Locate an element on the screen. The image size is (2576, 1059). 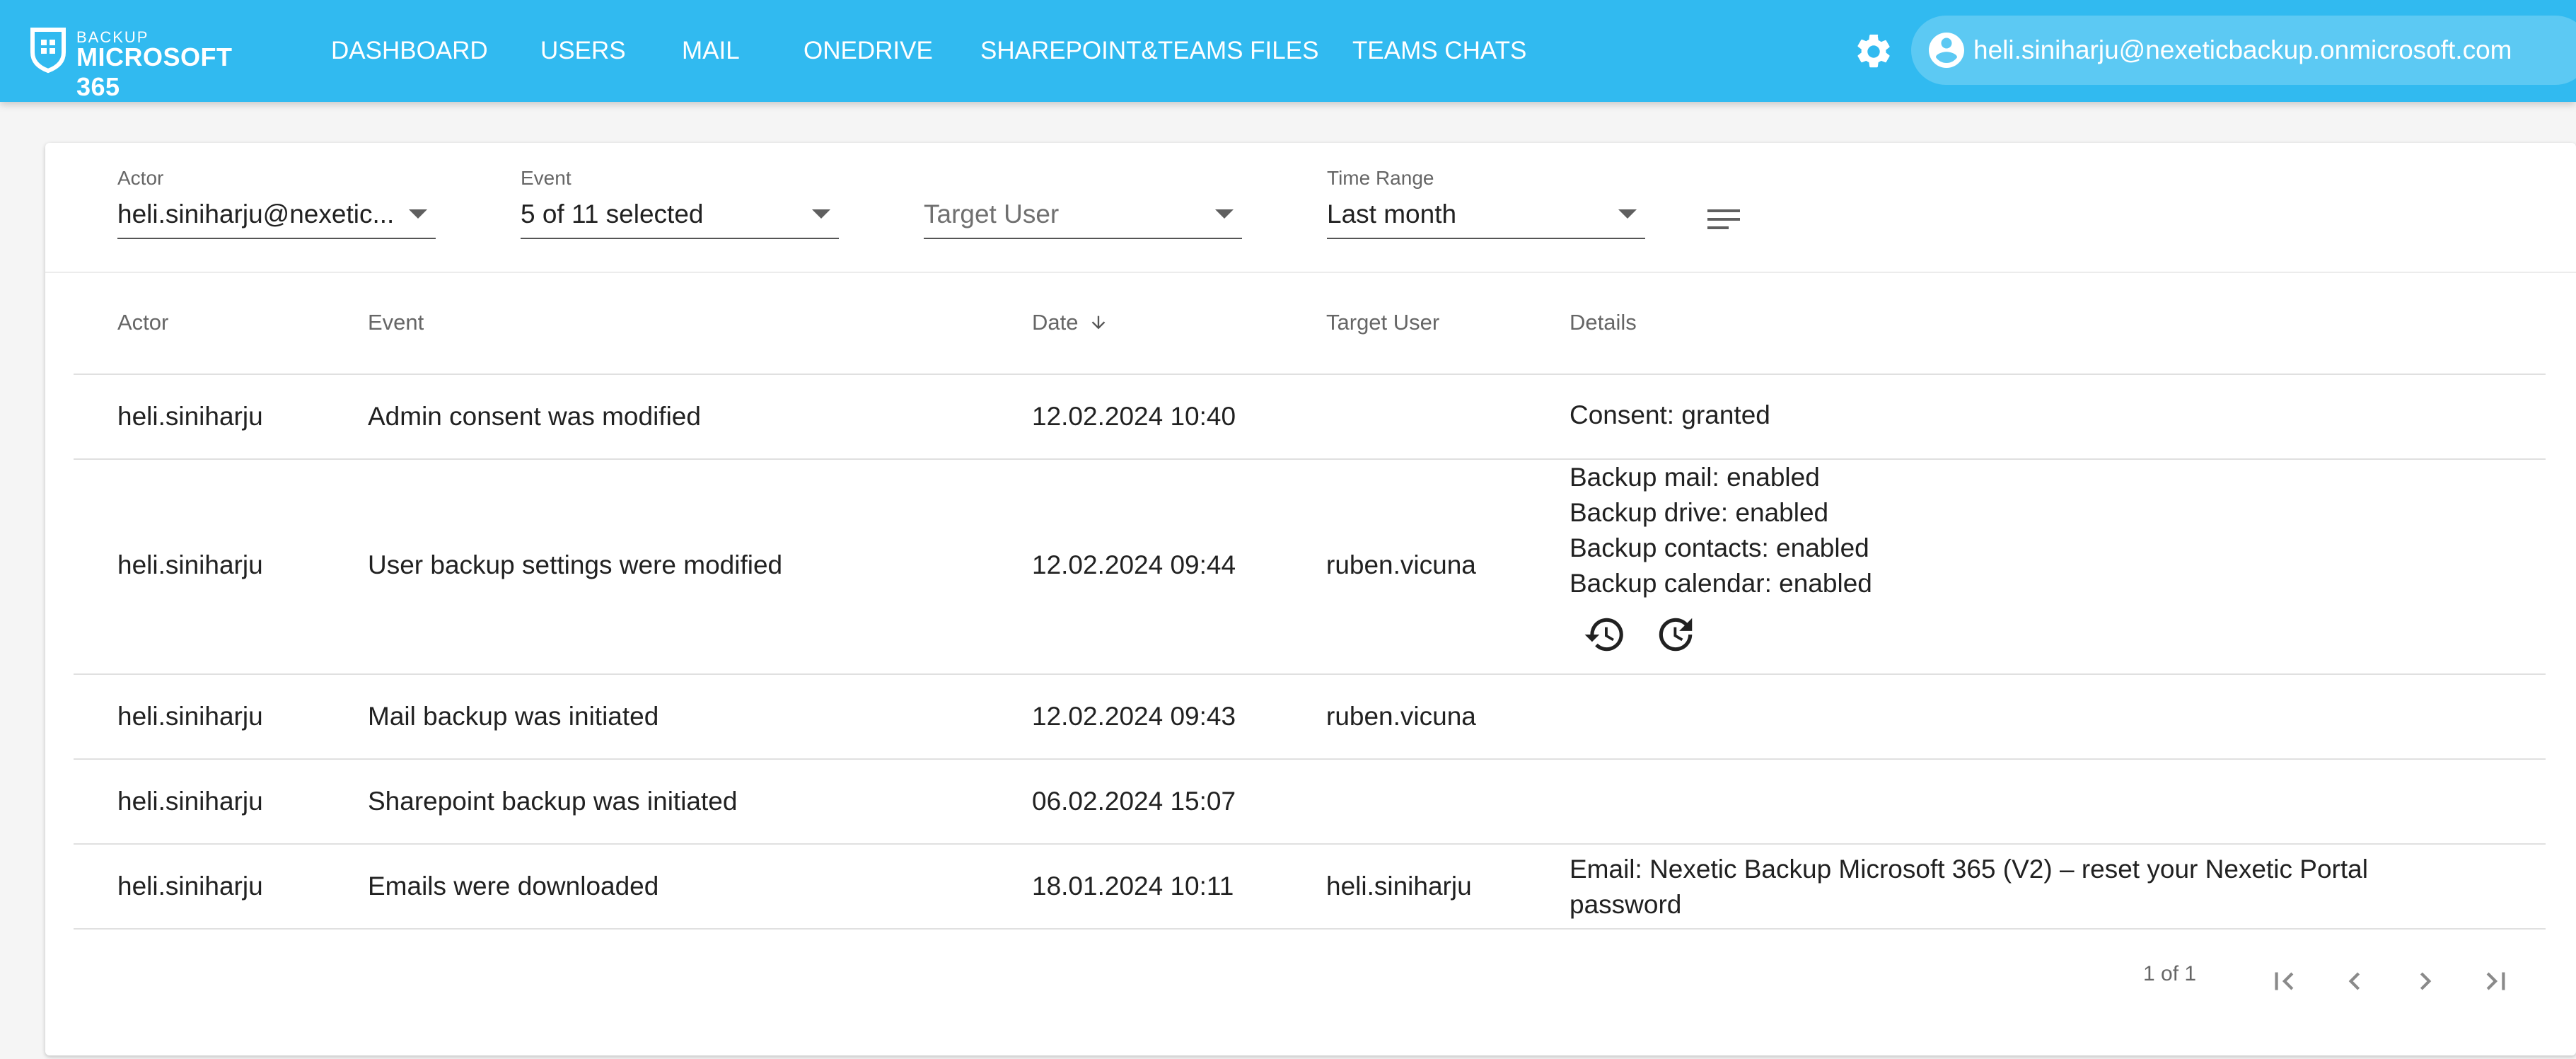
column-header-date: Date is located at coordinates (1070, 323).